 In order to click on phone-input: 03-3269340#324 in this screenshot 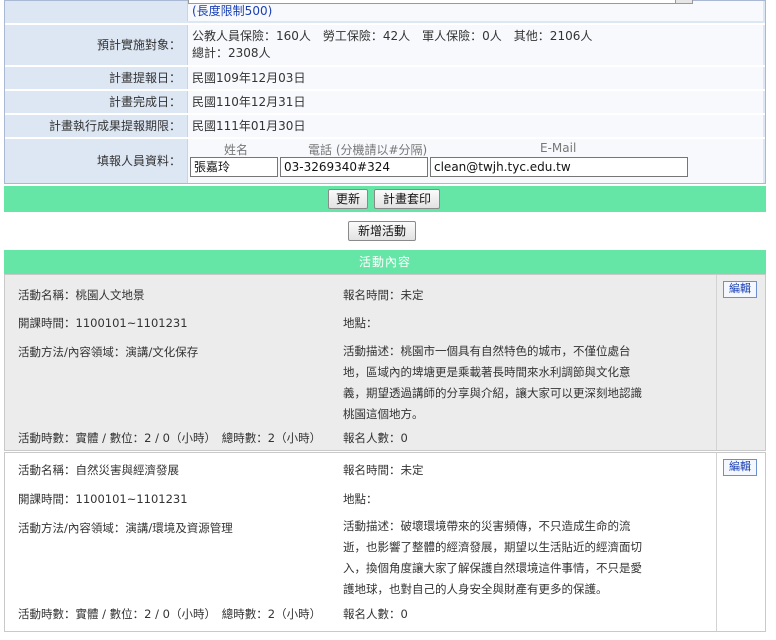, I will do `click(354, 167)`.